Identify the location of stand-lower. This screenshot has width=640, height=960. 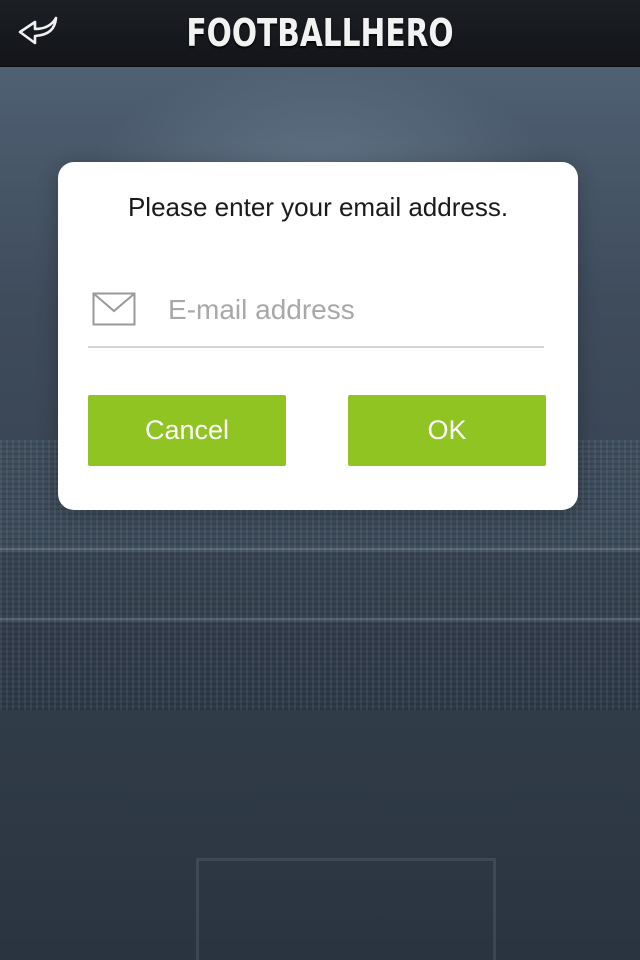
(320, 665).